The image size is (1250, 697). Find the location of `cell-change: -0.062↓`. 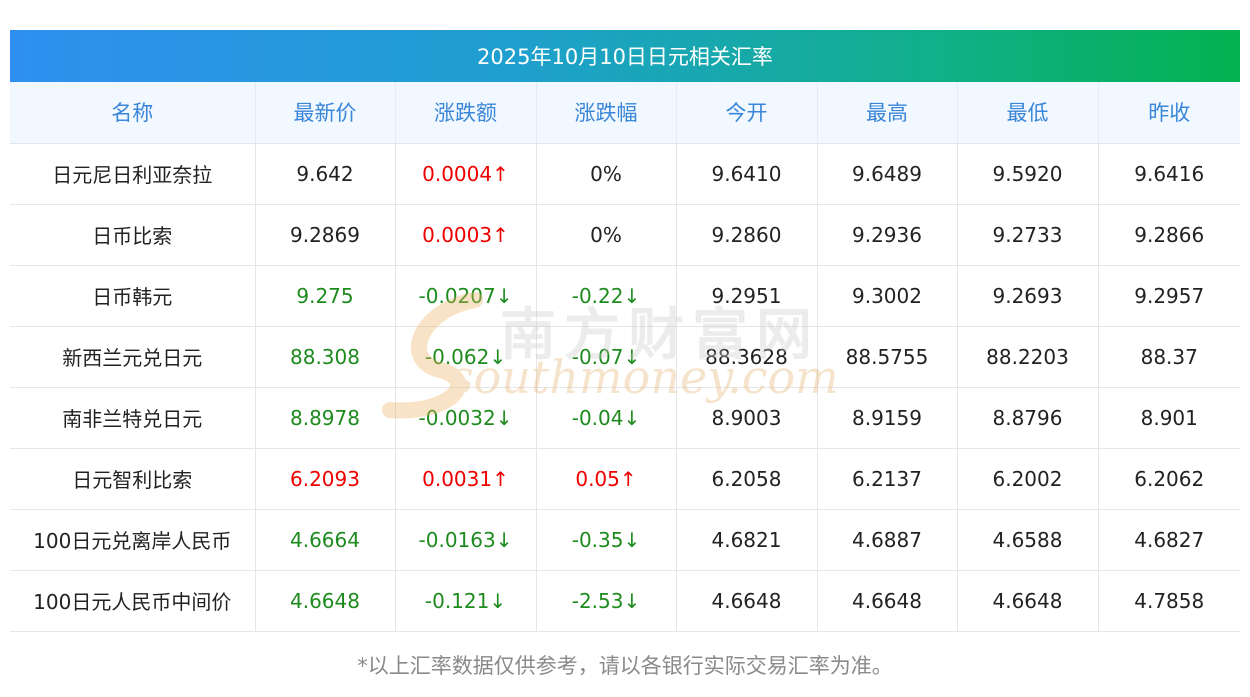

cell-change: -0.062↓ is located at coordinates (466, 356).